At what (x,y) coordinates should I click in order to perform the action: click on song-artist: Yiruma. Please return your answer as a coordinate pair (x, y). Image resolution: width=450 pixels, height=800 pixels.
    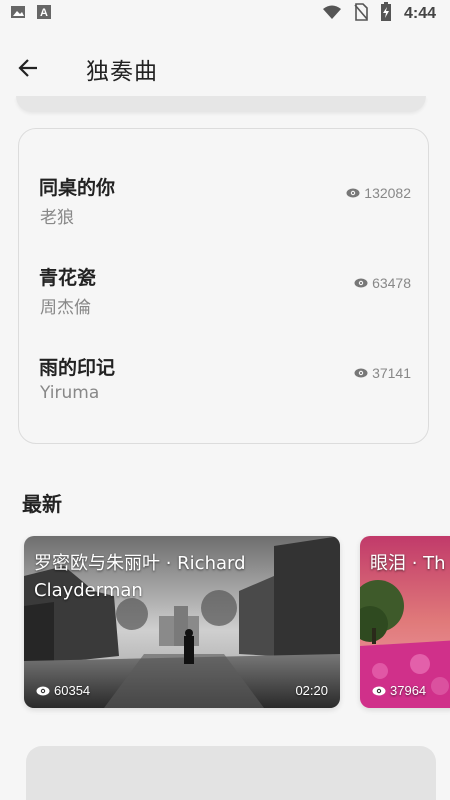
    Looking at the image, I should click on (70, 393).